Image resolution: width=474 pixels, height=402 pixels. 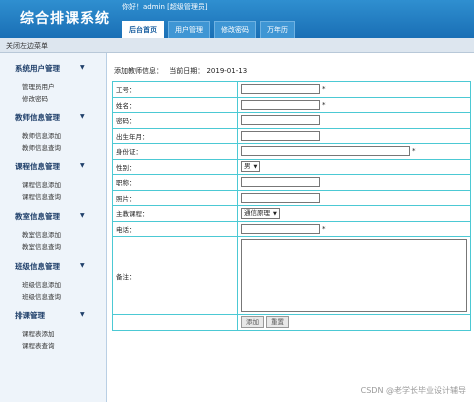 What do you see at coordinates (280, 104) in the screenshot?
I see `teacher-name-input` at bounding box center [280, 104].